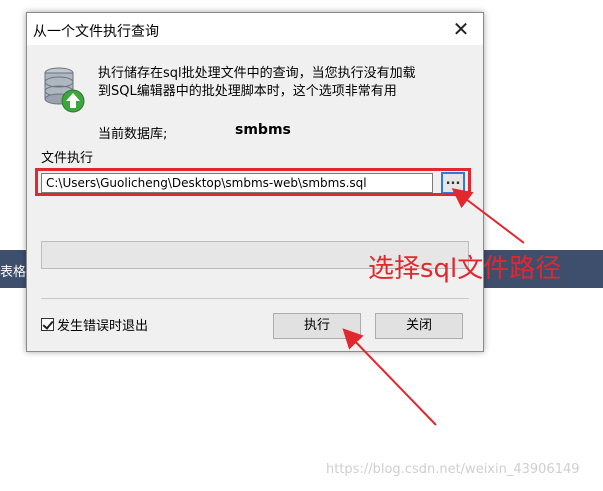 The height and width of the screenshot is (491, 603). What do you see at coordinates (461, 29) in the screenshot?
I see `close-icon: ✕` at bounding box center [461, 29].